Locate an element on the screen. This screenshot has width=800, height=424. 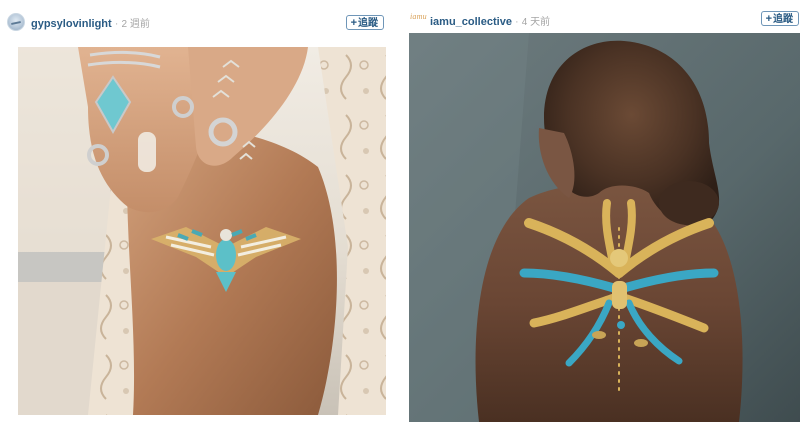
avatar: iamu is located at coordinates (421, 18).